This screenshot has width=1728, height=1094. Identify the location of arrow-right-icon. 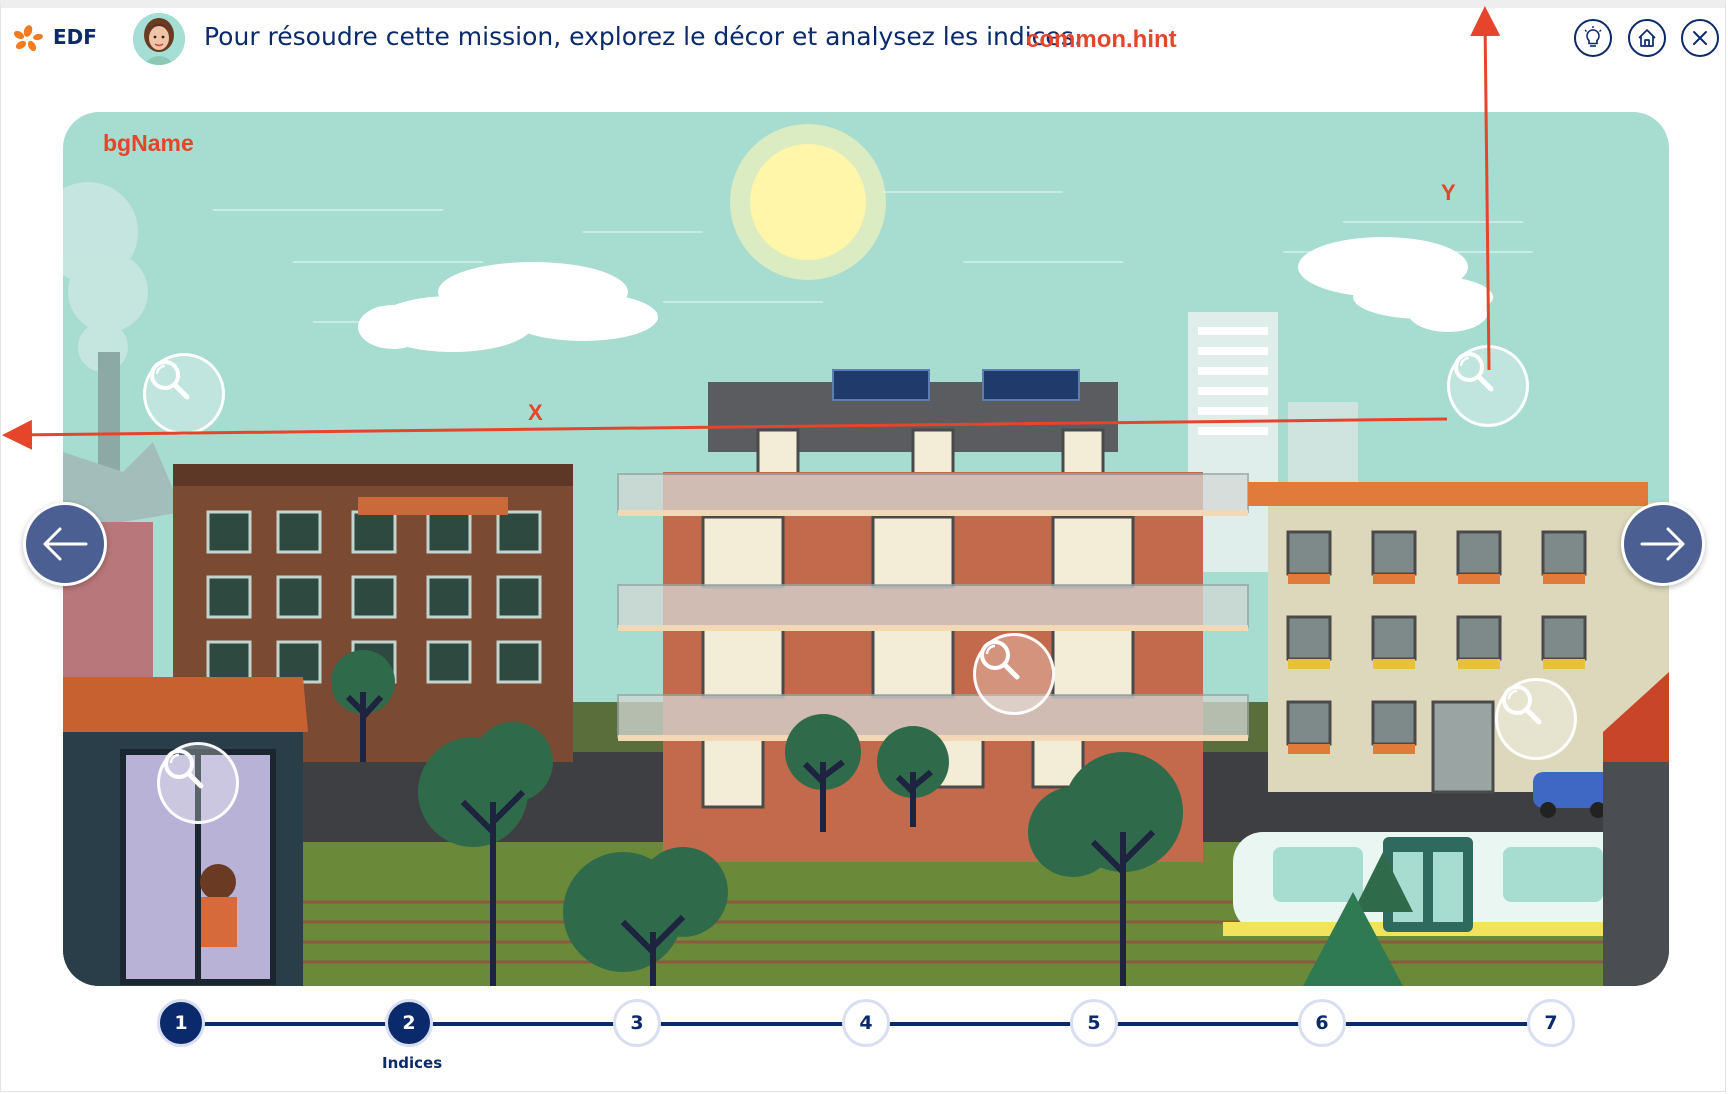
(1662, 544).